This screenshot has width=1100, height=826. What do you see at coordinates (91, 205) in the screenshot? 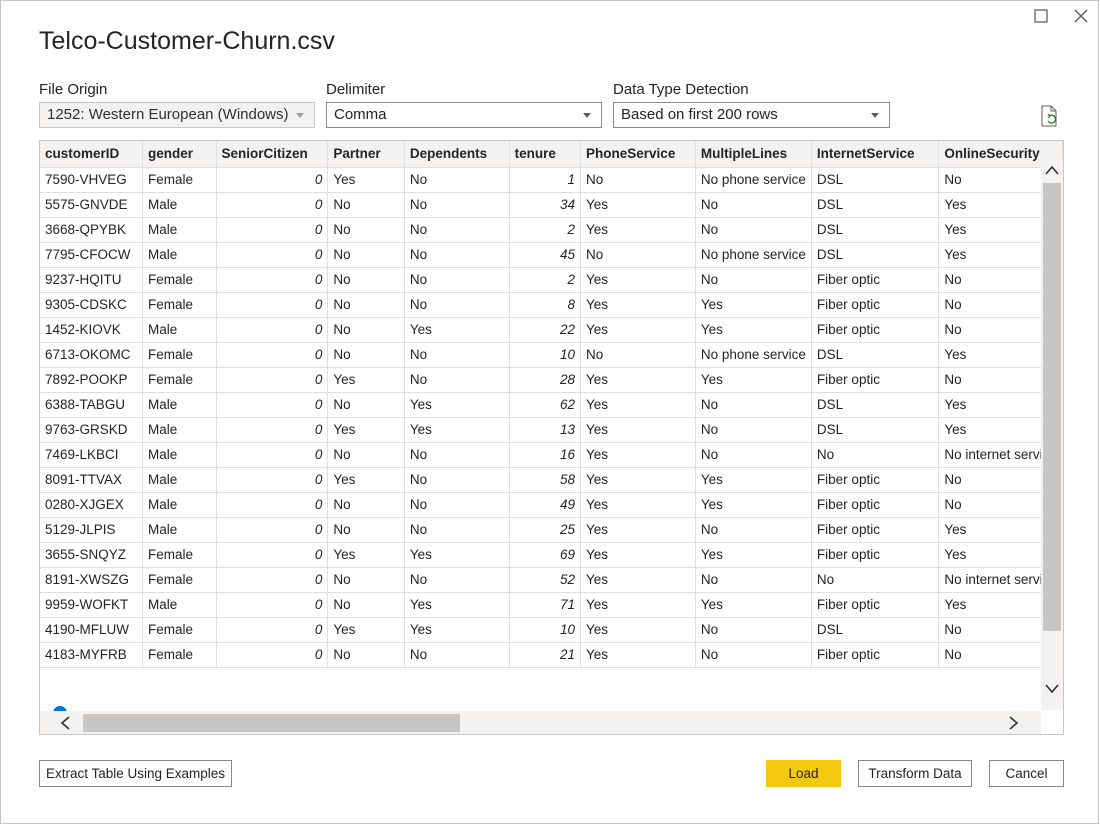
I see `table-cell: 5575-GNVDE` at bounding box center [91, 205].